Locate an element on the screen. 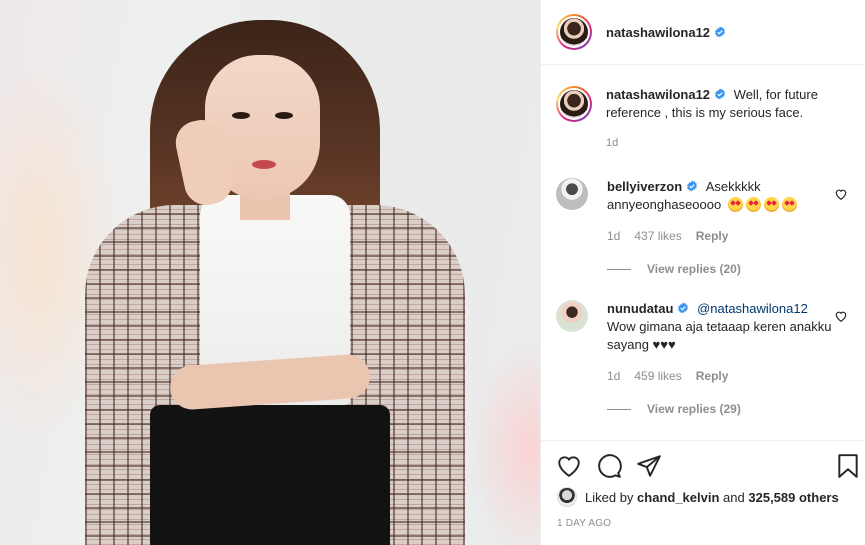 The height and width of the screenshot is (545, 865). liked-by-count: 325,589 others is located at coordinates (793, 497).